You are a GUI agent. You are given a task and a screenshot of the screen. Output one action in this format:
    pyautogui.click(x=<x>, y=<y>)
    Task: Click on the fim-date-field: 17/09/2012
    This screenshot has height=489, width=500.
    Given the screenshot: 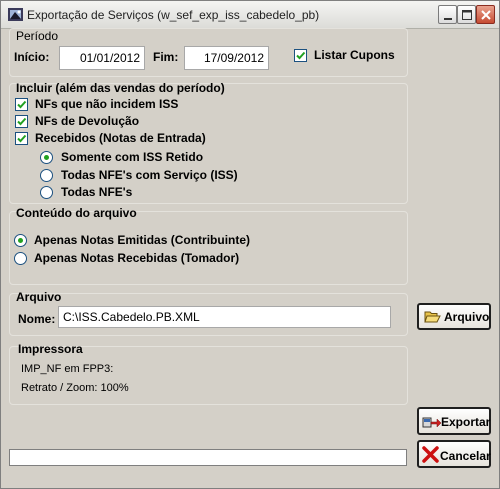 What is the action you would take?
    pyautogui.click(x=226, y=58)
    